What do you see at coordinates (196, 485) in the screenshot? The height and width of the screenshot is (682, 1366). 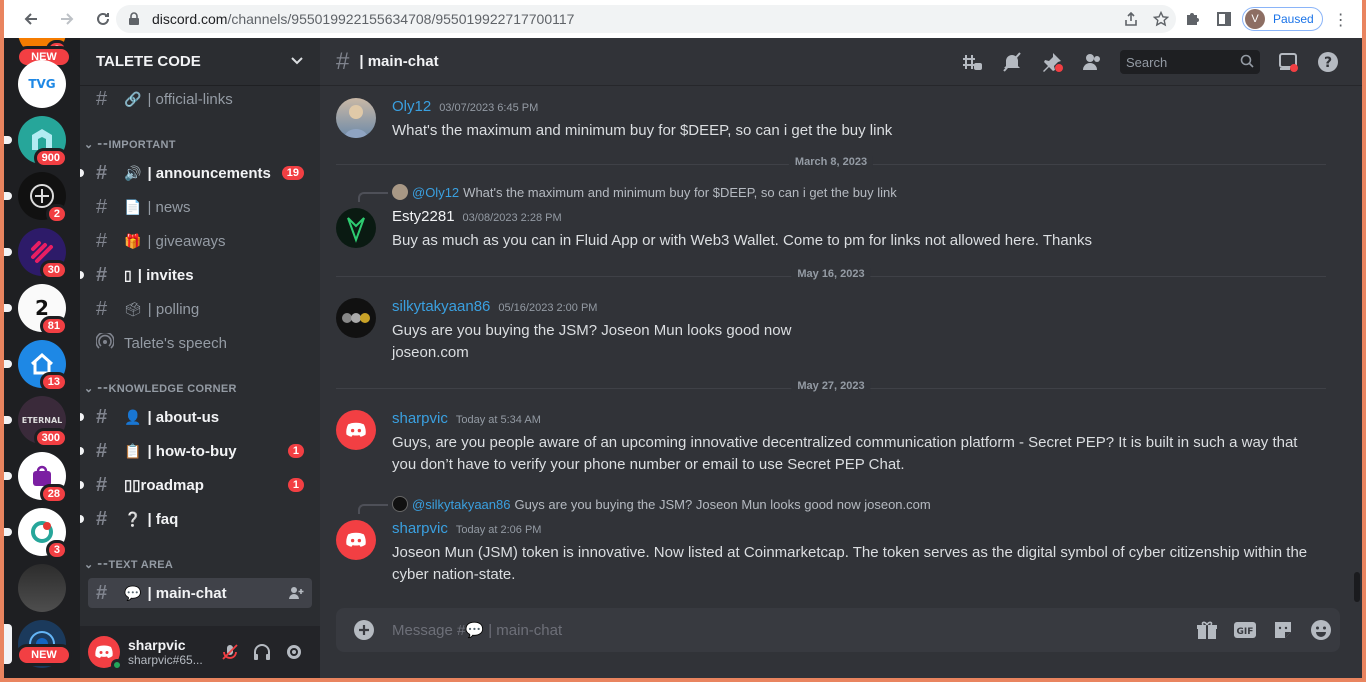 I see `channel-roadmap: # ▯▯roadmap 1` at bounding box center [196, 485].